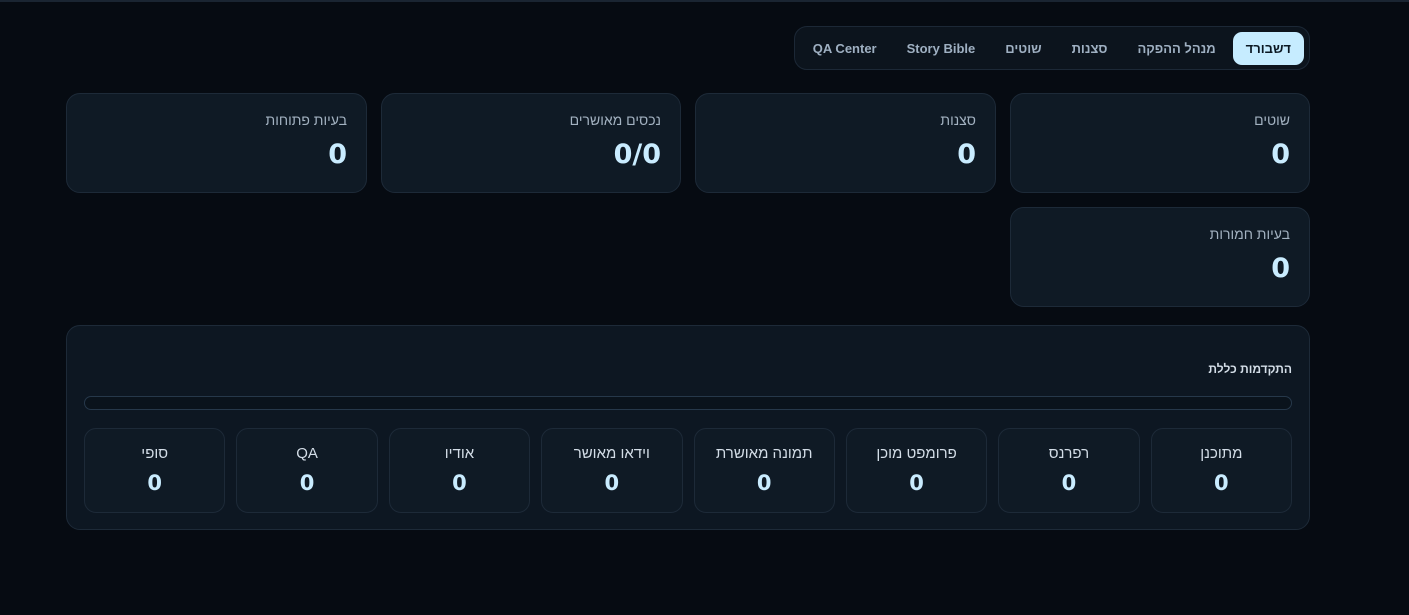  Describe the element at coordinates (1160, 257) in the screenshot. I see `stat-card-severe-issues: בעיות חמורות 0` at that location.